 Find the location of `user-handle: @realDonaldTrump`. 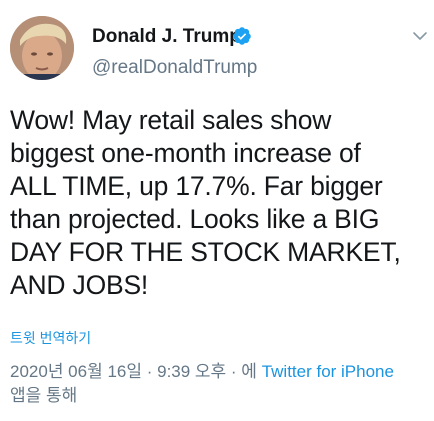

user-handle: @realDonaldTrump is located at coordinates (174, 68).